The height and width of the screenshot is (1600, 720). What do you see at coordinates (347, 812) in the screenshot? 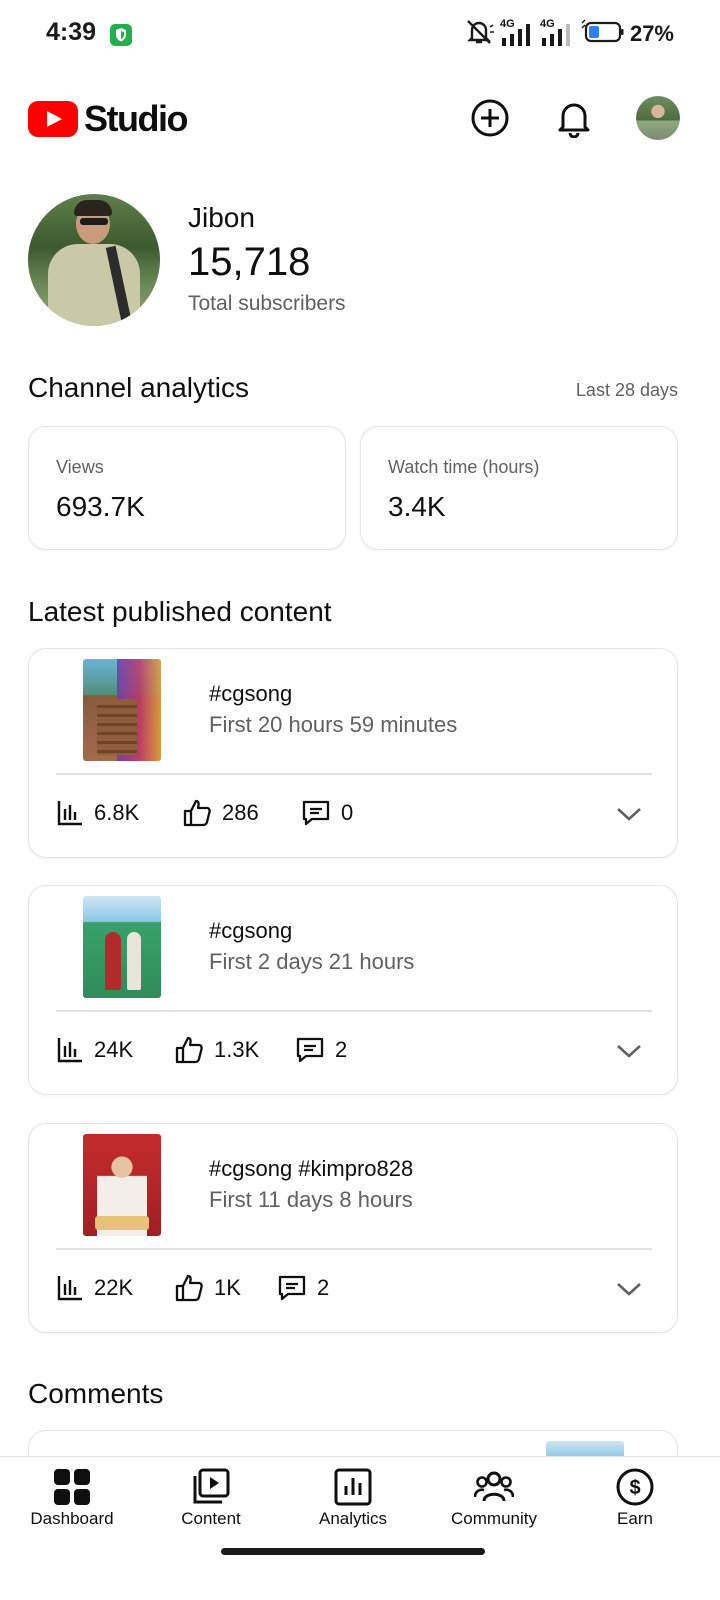
I see `comments-count: 0` at bounding box center [347, 812].